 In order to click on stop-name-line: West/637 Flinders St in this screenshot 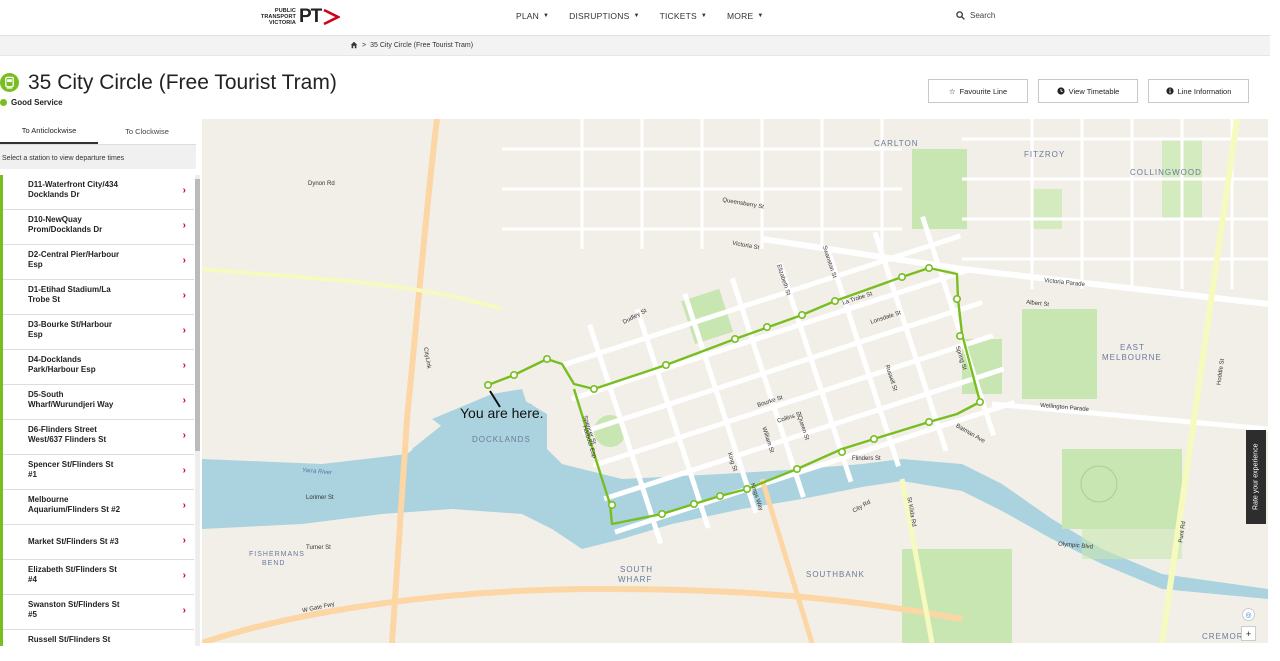, I will do `click(67, 439)`.